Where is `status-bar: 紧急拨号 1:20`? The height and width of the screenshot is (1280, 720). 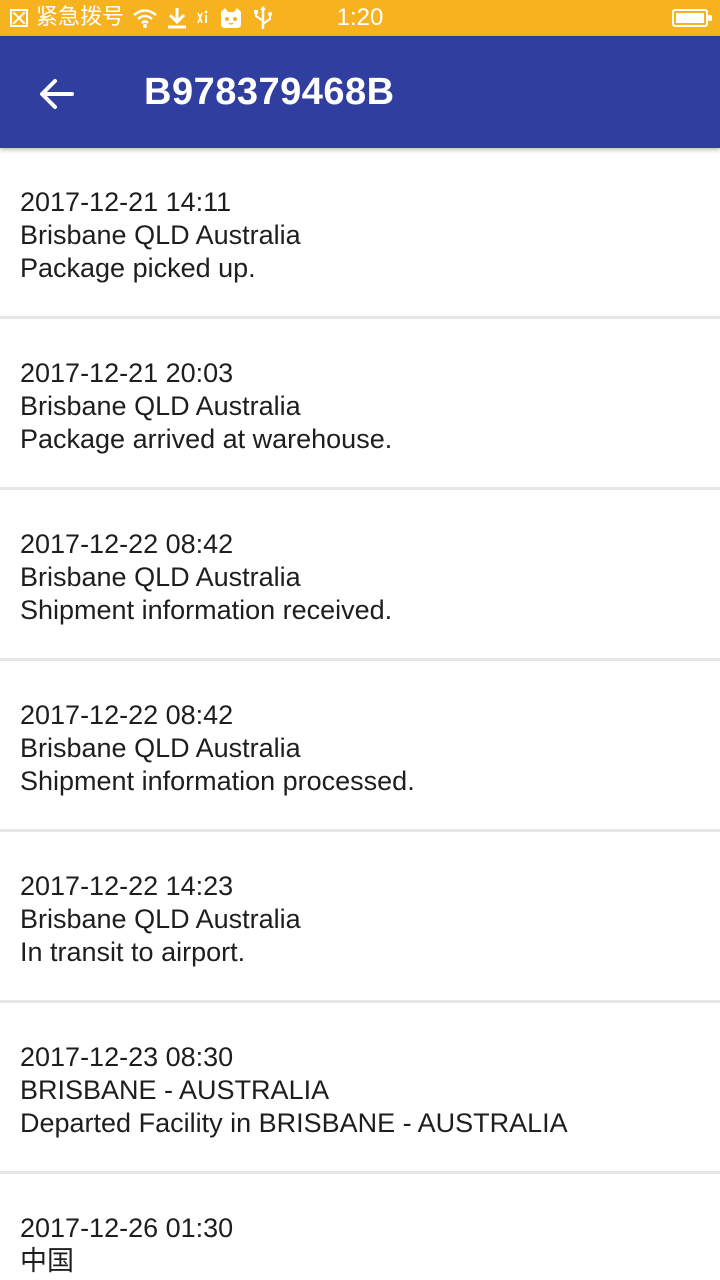 status-bar: 紧急拨号 1:20 is located at coordinates (360, 18).